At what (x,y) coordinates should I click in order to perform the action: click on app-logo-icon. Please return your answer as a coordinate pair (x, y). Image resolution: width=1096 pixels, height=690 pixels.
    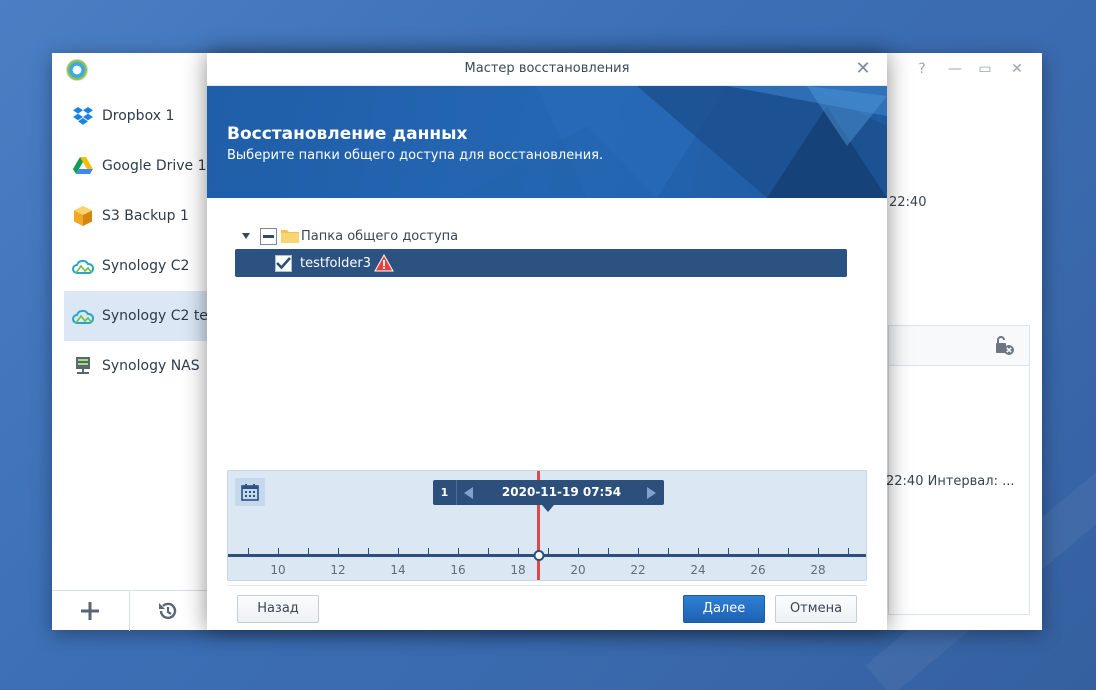
    Looking at the image, I should click on (77, 70).